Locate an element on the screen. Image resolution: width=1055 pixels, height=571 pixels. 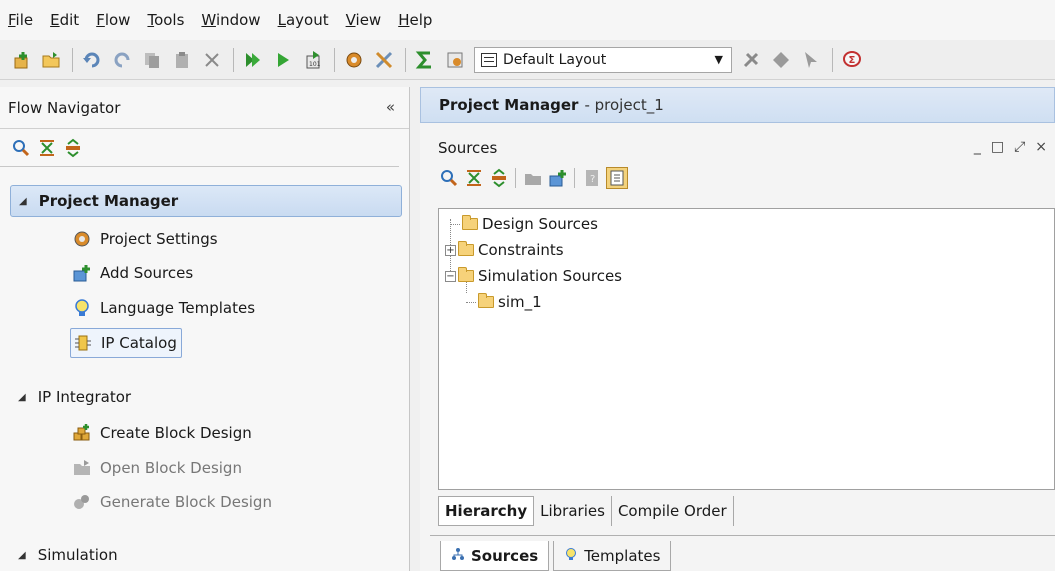
sources-title: Sources is located at coordinates (468, 148).